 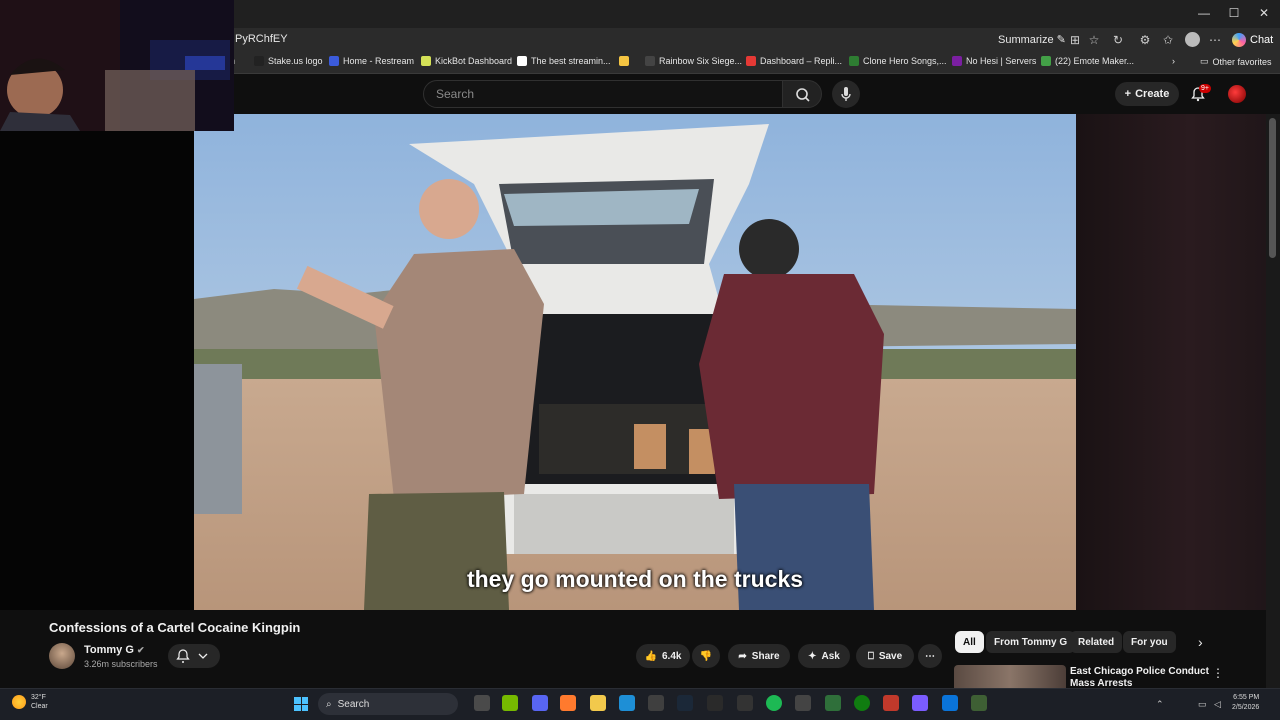 I want to click on recommendation-menu-icon: ⋮, so click(x=1218, y=673).